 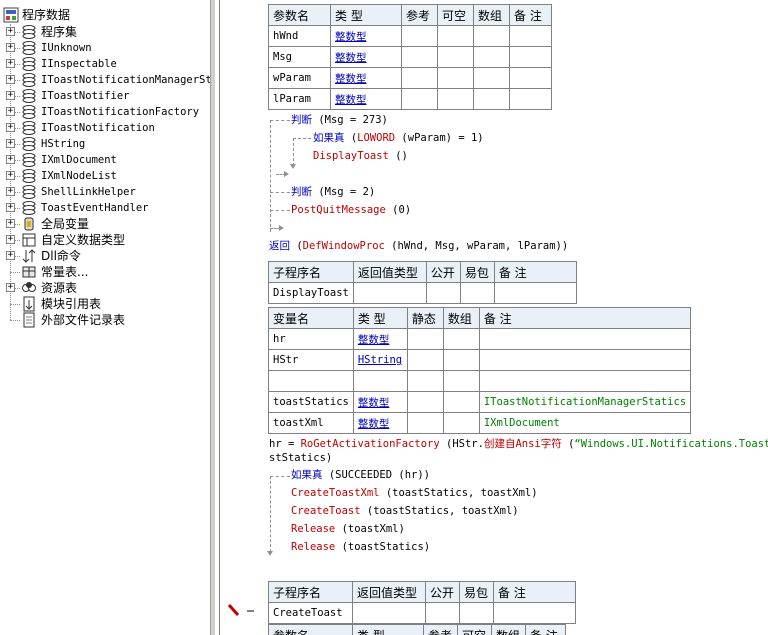 I want to click on param-name: wParam, so click(x=299, y=78).